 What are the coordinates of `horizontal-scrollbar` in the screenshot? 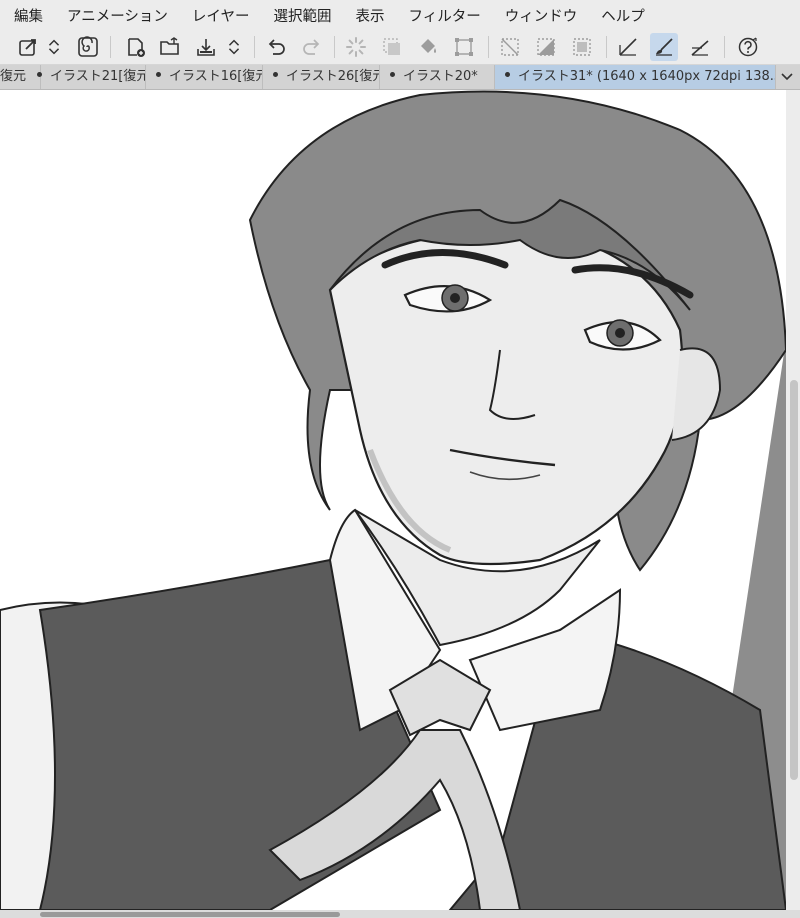 It's located at (400, 914).